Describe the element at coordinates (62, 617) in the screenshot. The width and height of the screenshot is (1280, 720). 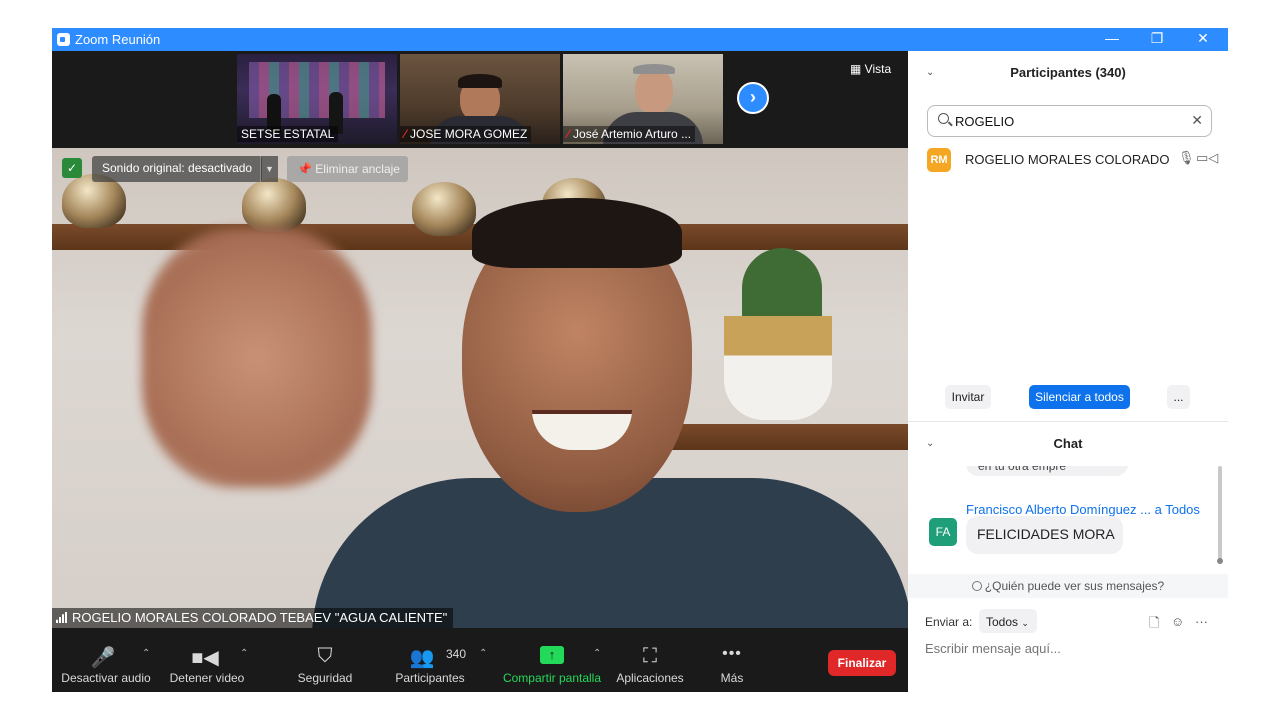
I see `signal-strength-icon` at that location.